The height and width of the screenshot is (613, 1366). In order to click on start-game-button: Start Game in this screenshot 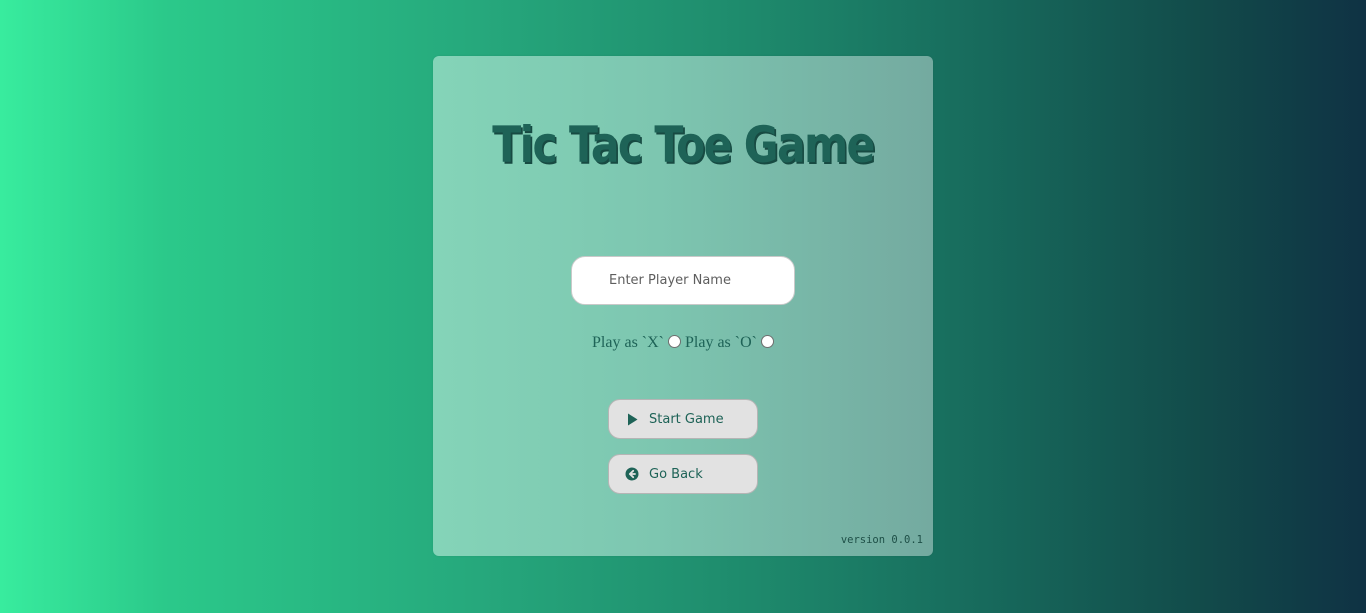, I will do `click(683, 419)`.